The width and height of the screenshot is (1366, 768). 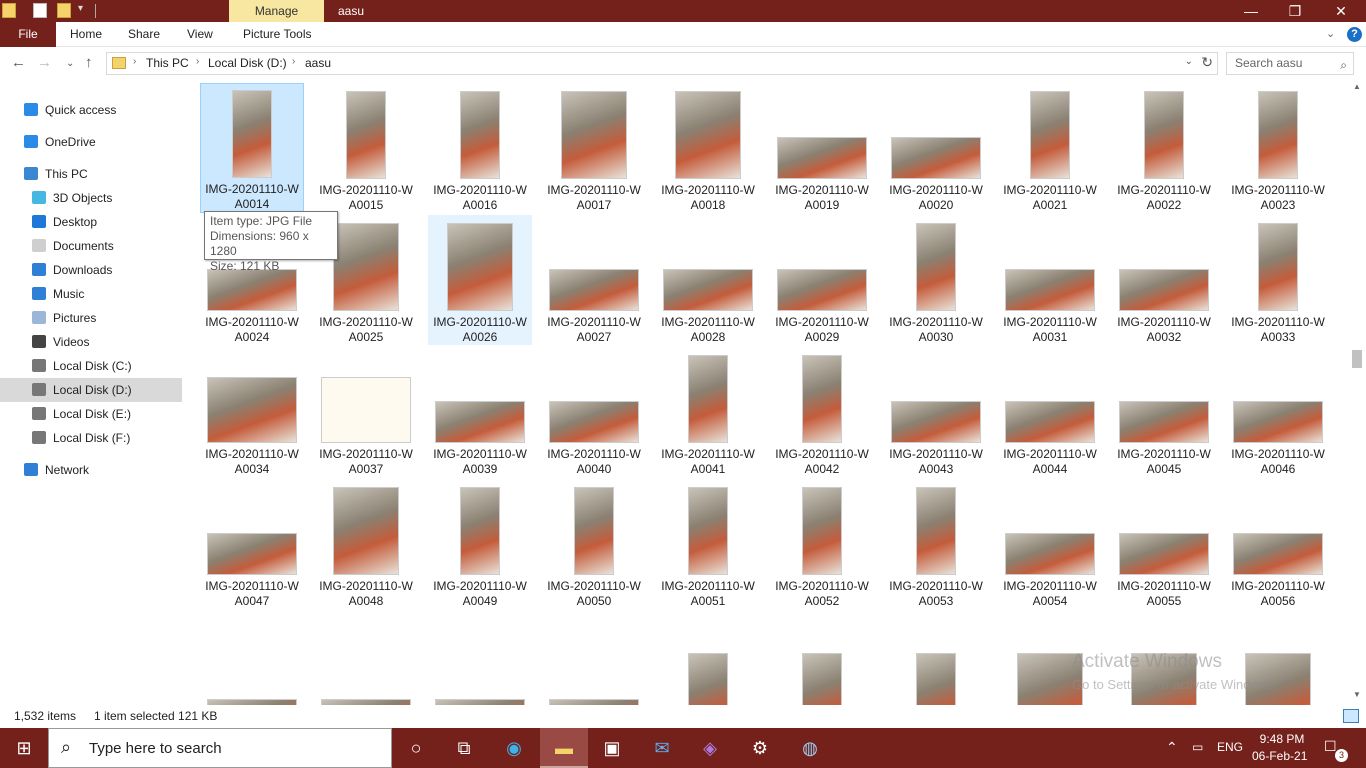 I want to click on sidebar-item: 3D Objects, so click(x=91, y=198).